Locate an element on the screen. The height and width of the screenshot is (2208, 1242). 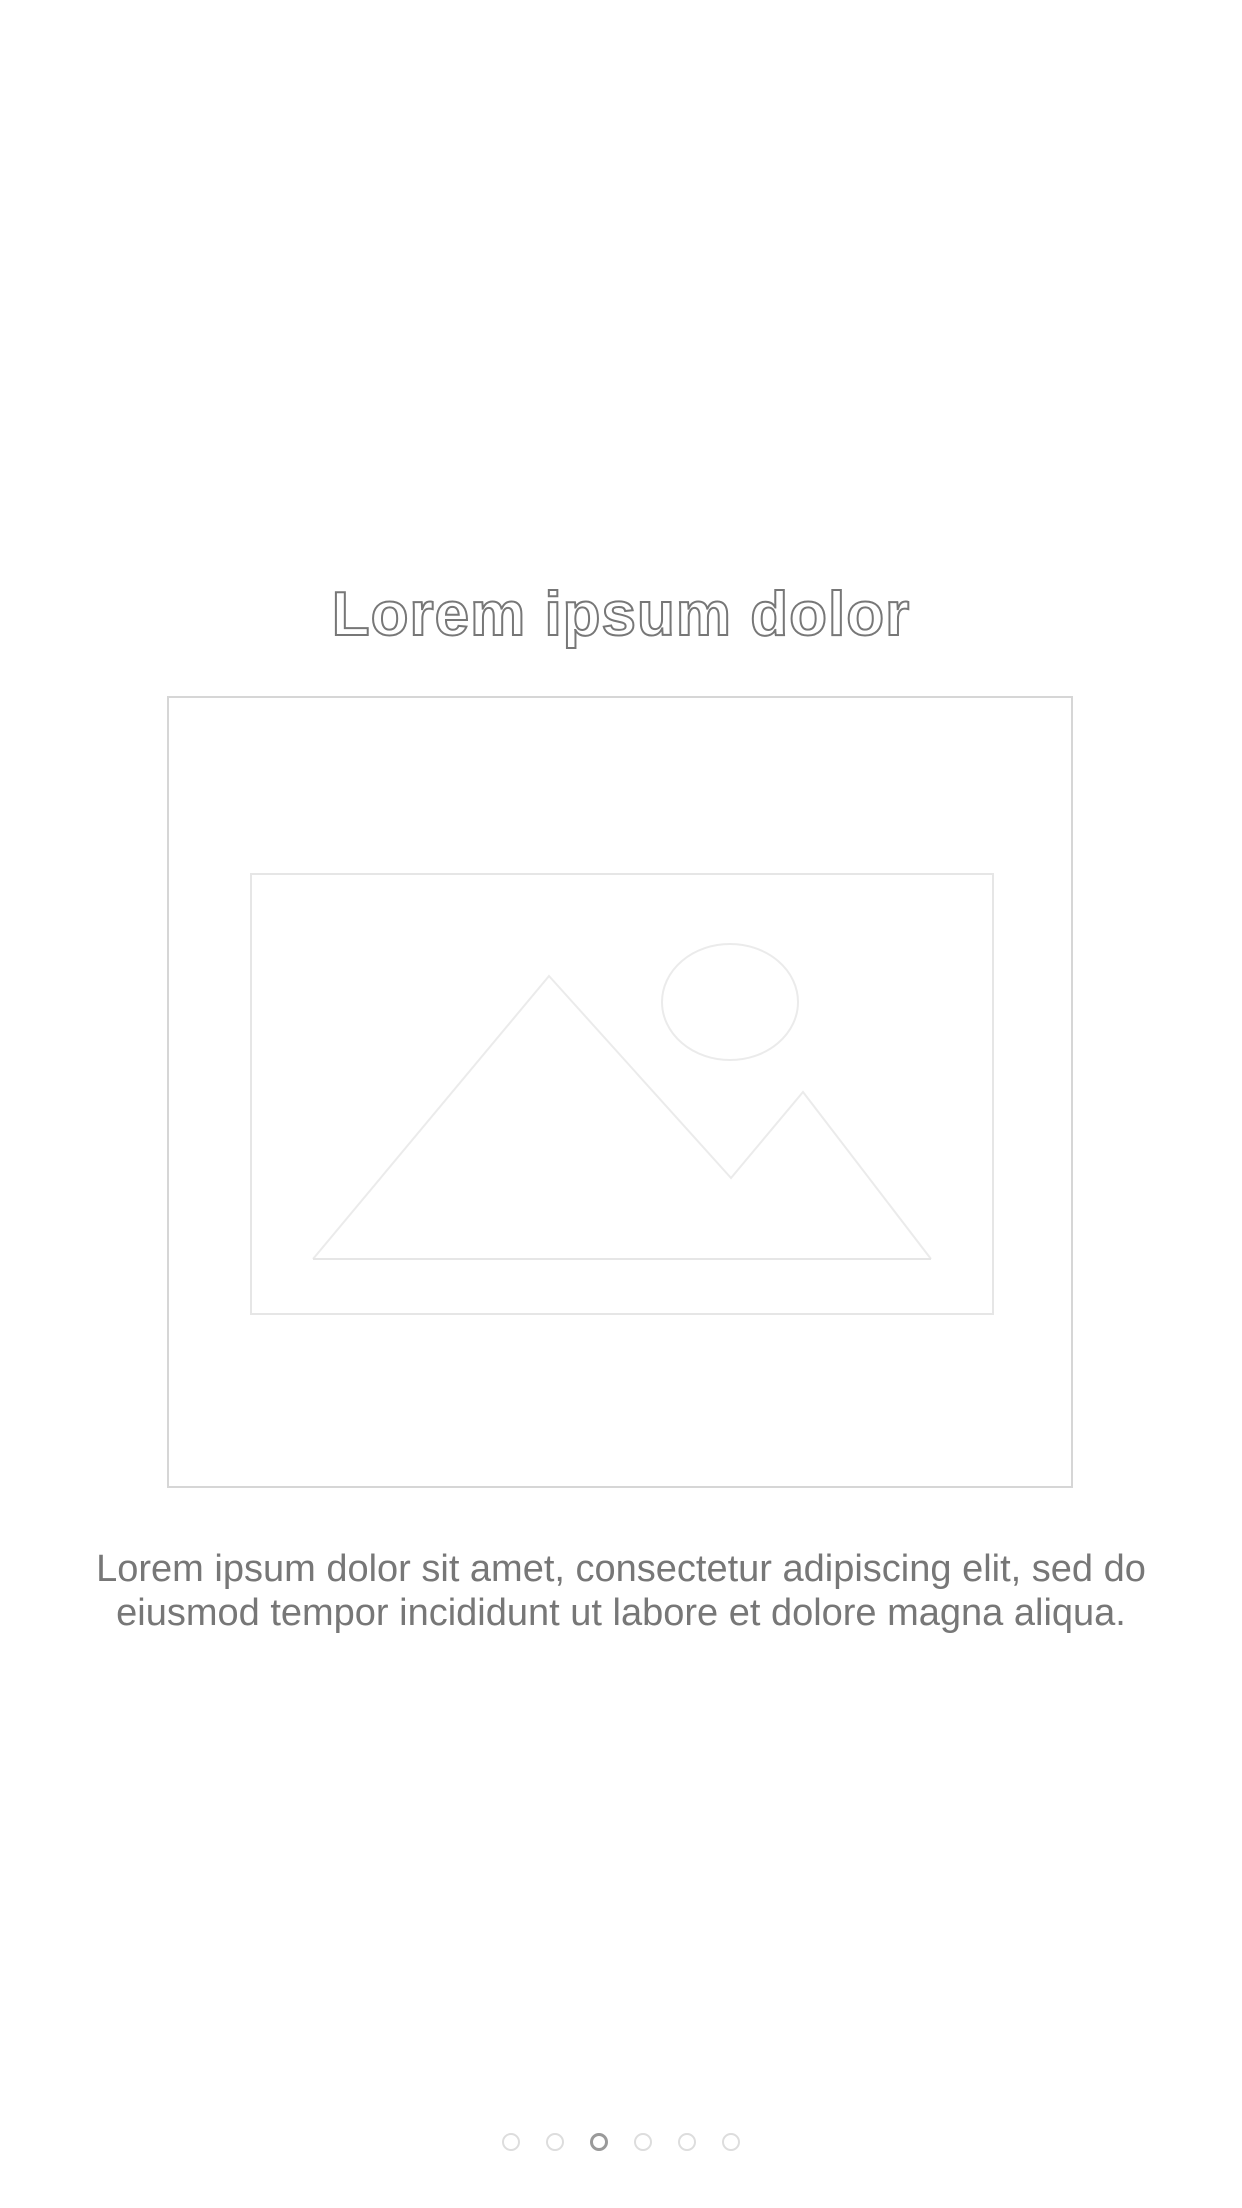
onboarding-title: Lorem ipsum dolor is located at coordinates (621, 614).